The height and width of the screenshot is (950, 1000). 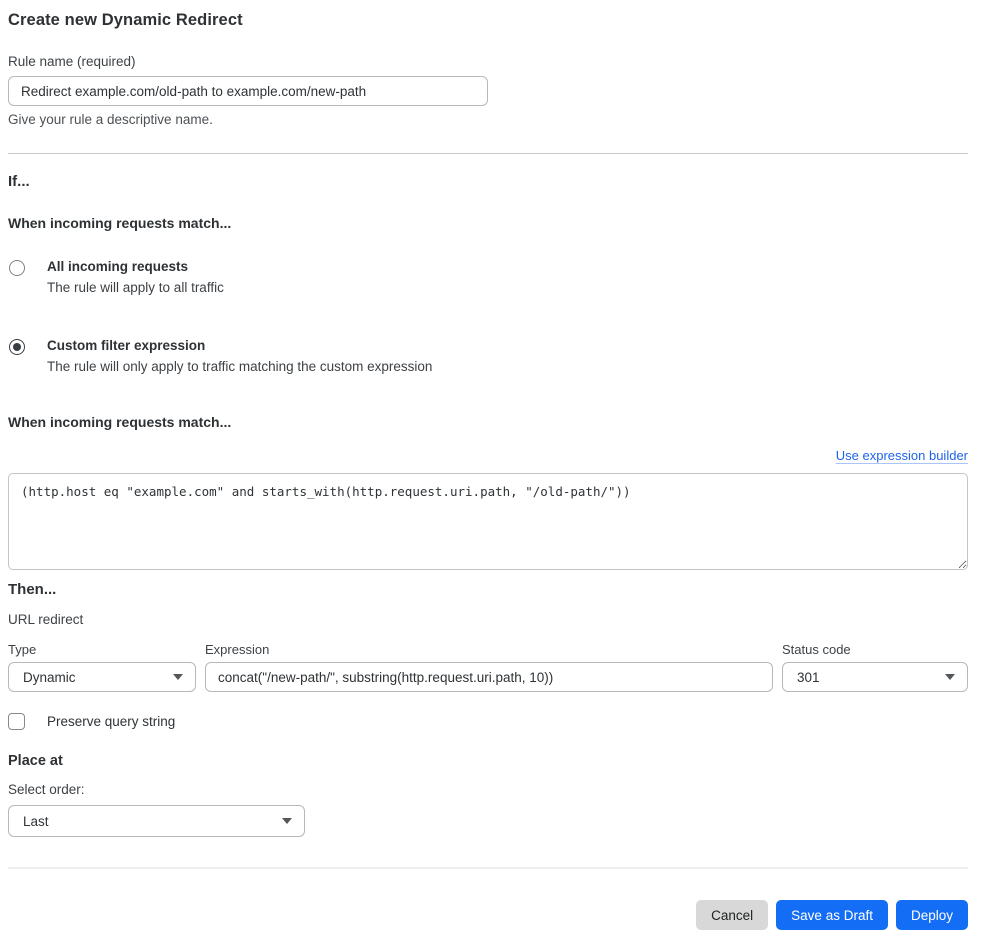 What do you see at coordinates (832, 915) in the screenshot?
I see `save-as-draft-button: Save as Draft` at bounding box center [832, 915].